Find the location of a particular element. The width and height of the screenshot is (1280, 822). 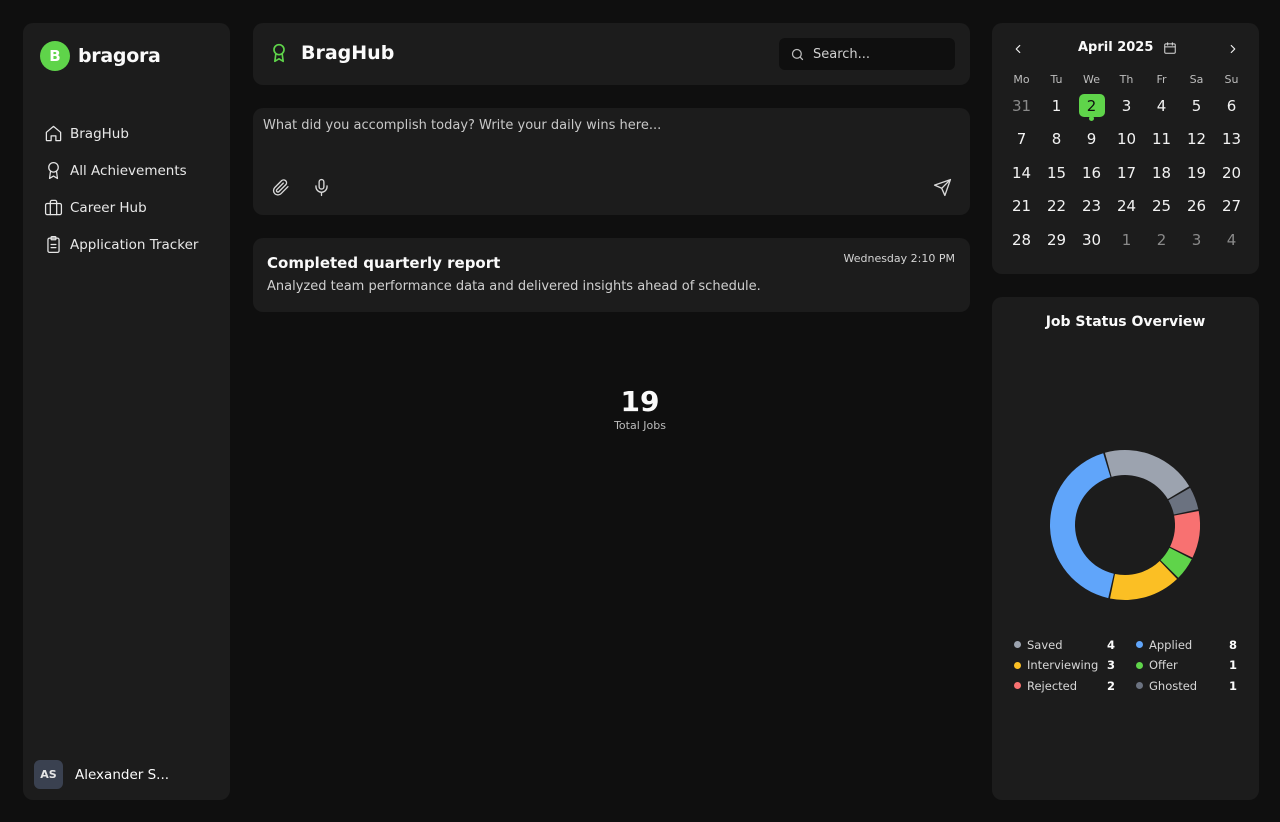

calendar-day: 18 is located at coordinates (1161, 173).